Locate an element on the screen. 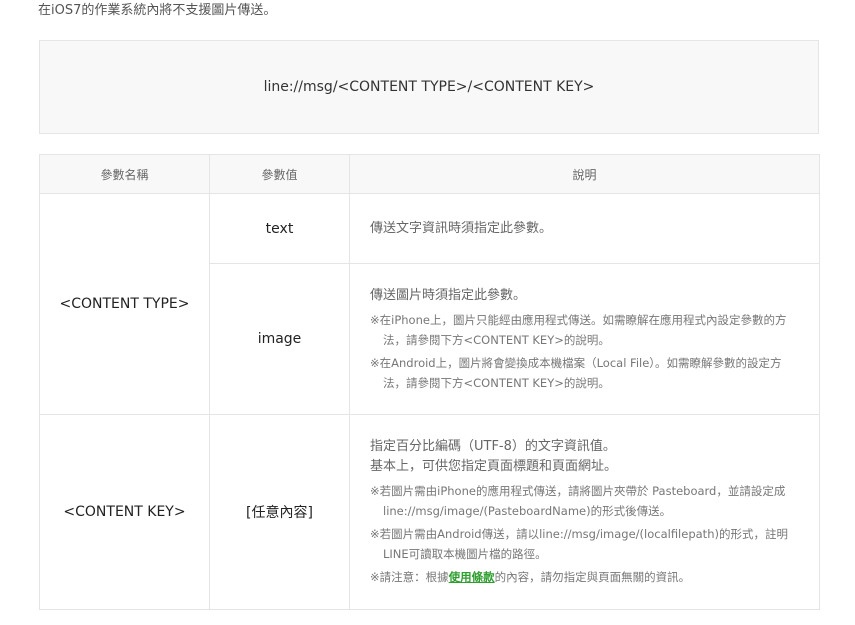  note-terms-prefix: ※請注意：根據 is located at coordinates (409, 577).